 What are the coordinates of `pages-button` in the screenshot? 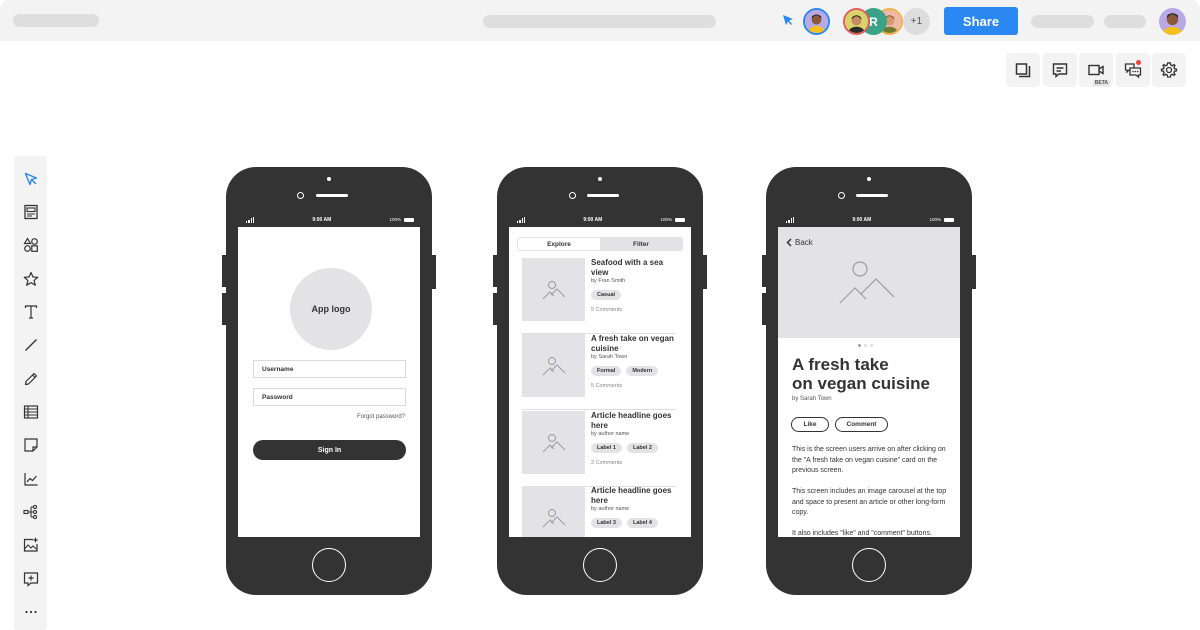 It's located at (1023, 70).